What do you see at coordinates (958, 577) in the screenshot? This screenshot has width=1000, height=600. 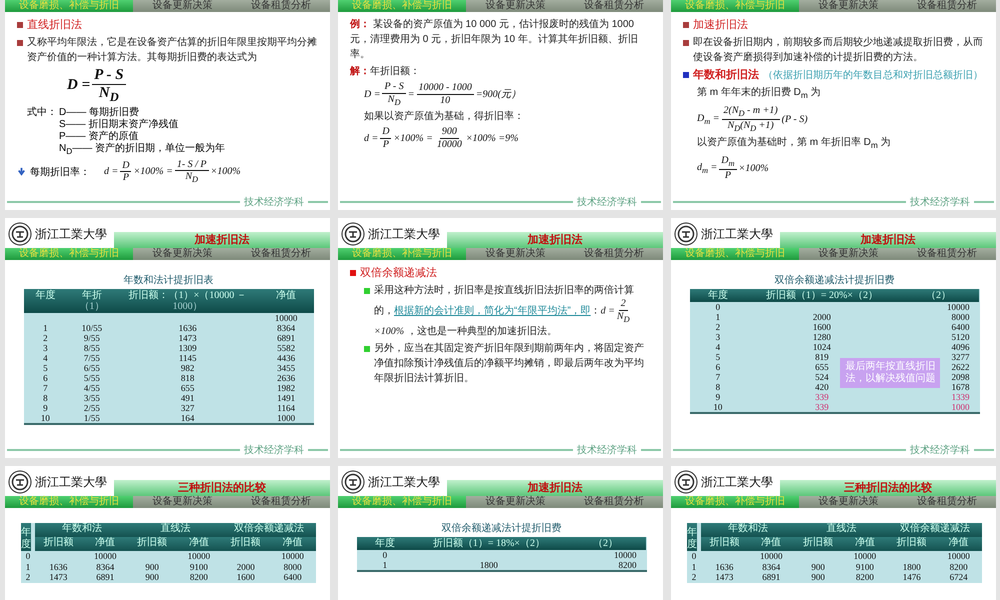 I see `table-cell-text: 6724` at bounding box center [958, 577].